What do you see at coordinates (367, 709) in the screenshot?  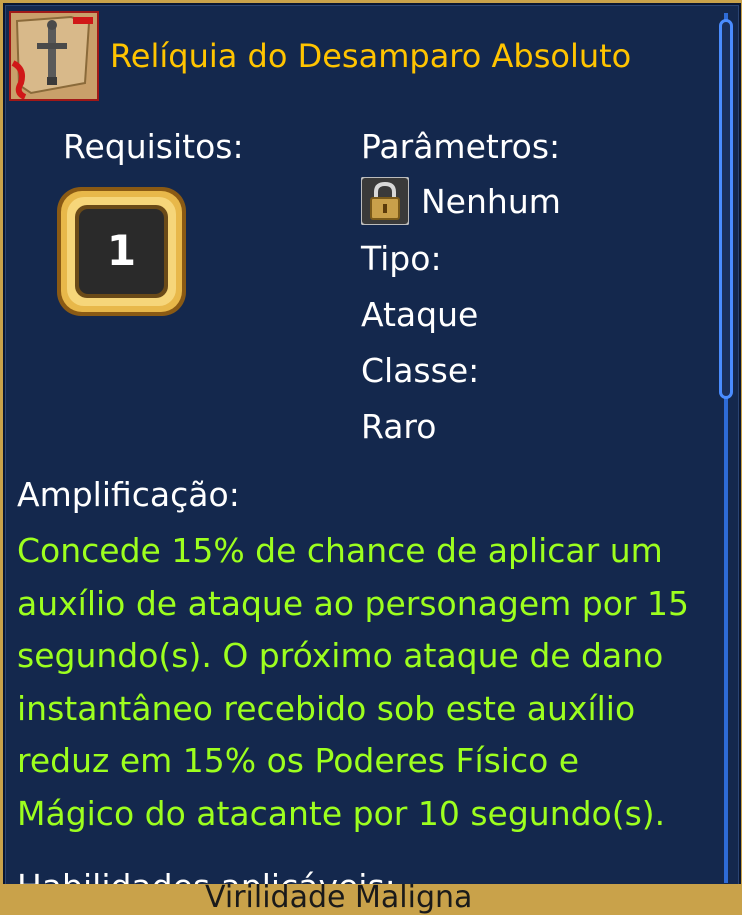 I see `description-line: instantâneo recebido sob este auxílio` at bounding box center [367, 709].